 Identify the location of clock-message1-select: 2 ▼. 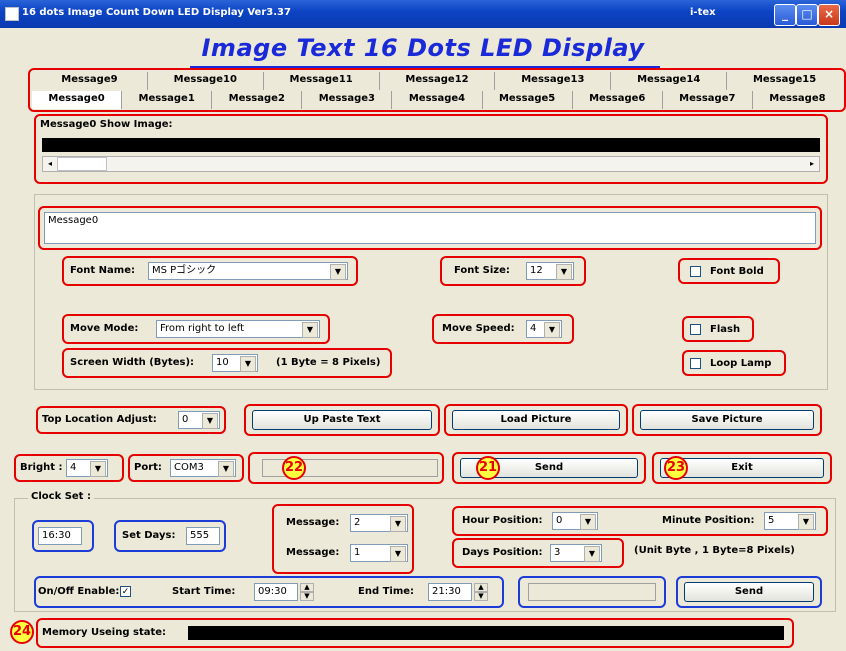
(379, 523).